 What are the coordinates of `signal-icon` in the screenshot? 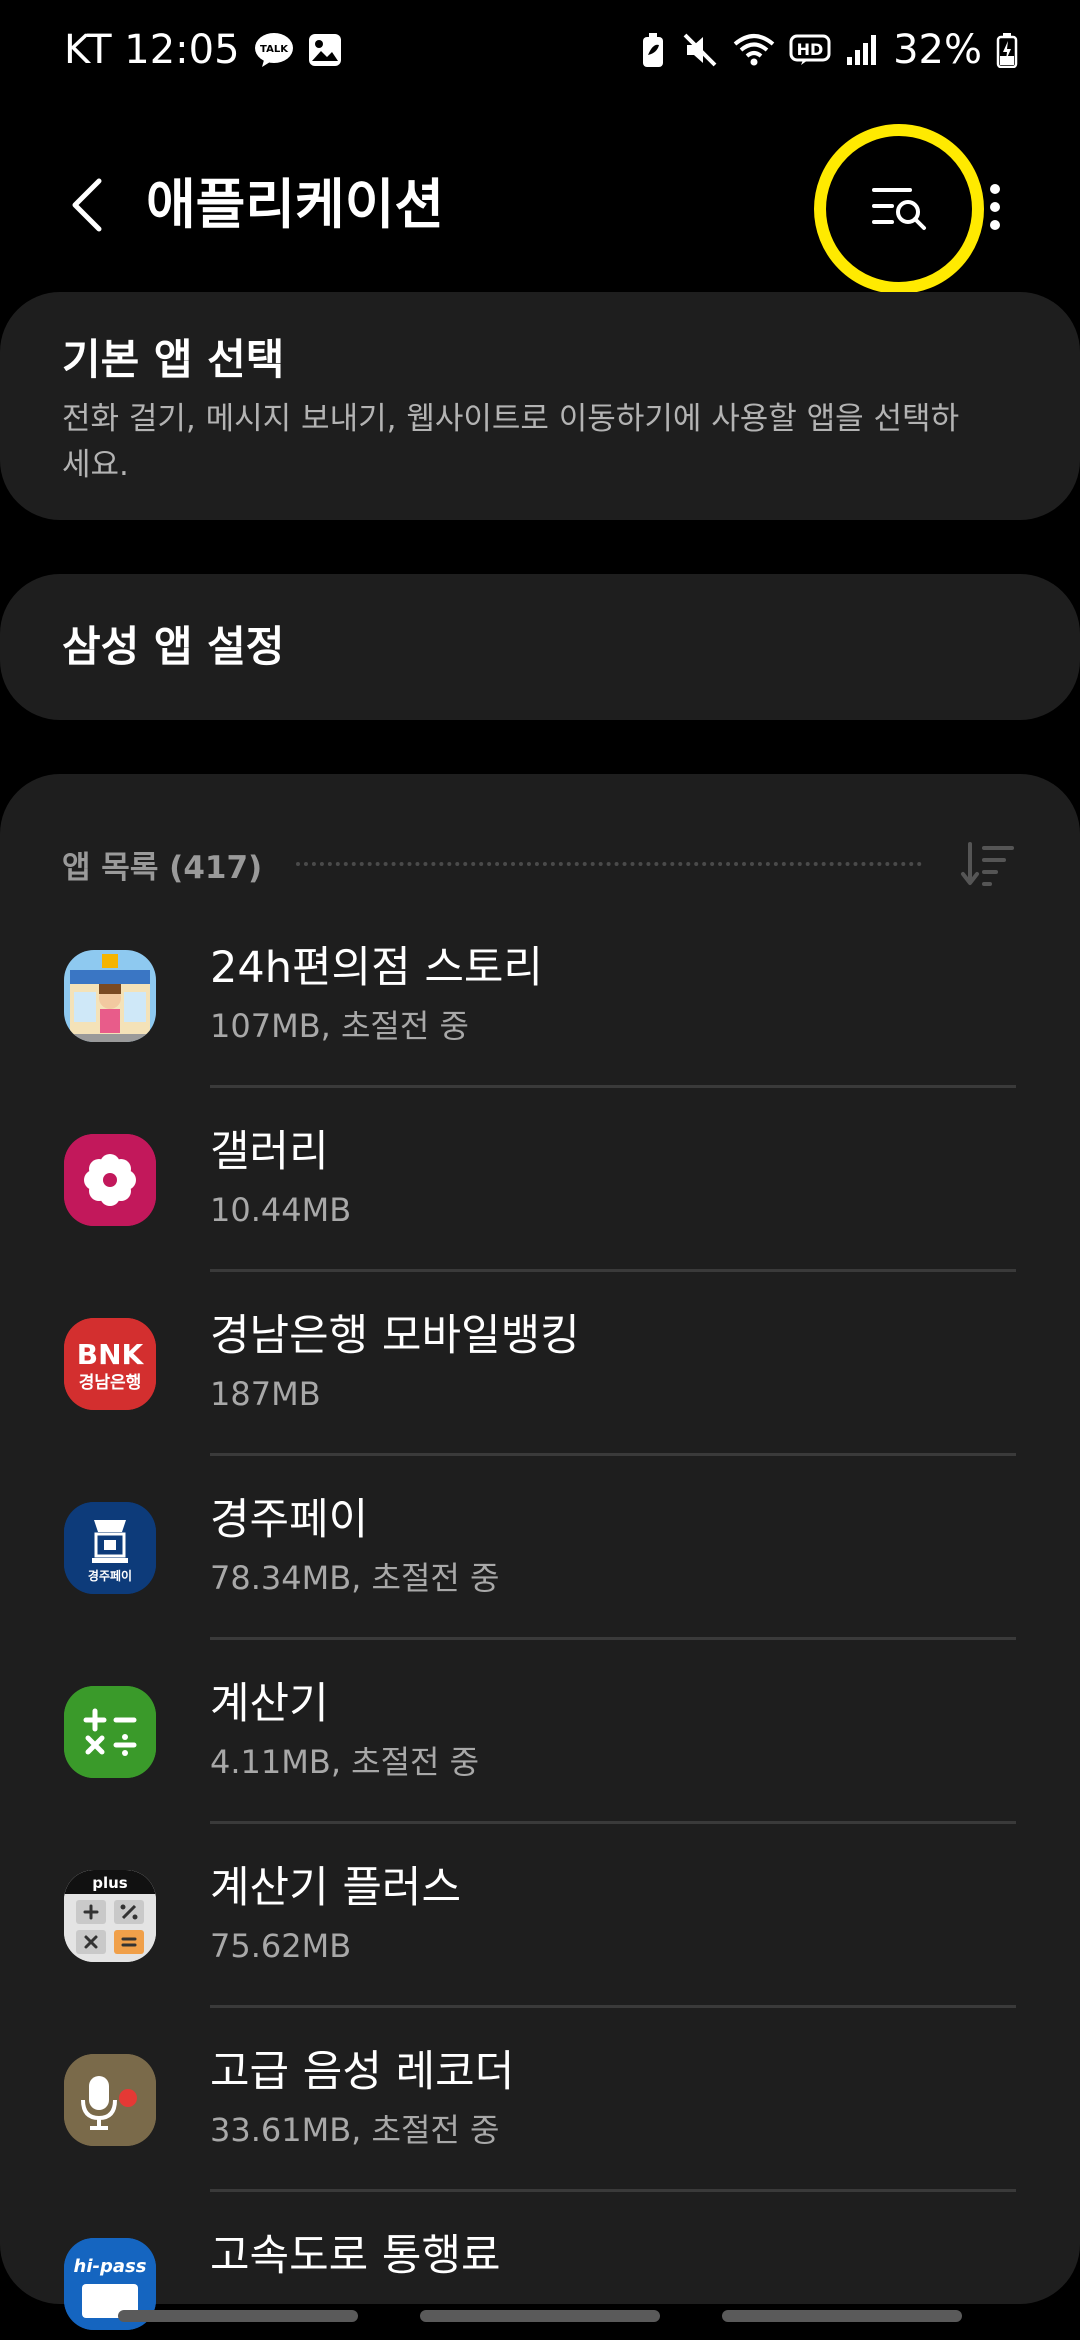 It's located at (862, 50).